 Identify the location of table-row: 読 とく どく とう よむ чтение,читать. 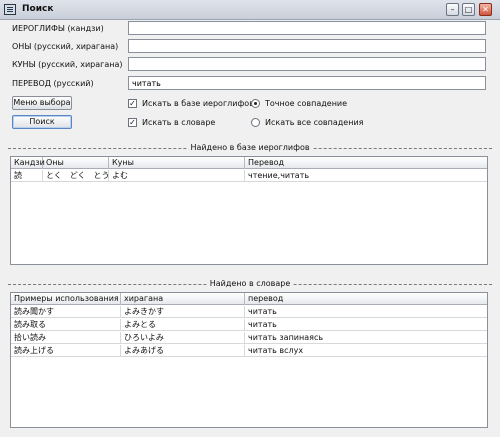
(249, 176).